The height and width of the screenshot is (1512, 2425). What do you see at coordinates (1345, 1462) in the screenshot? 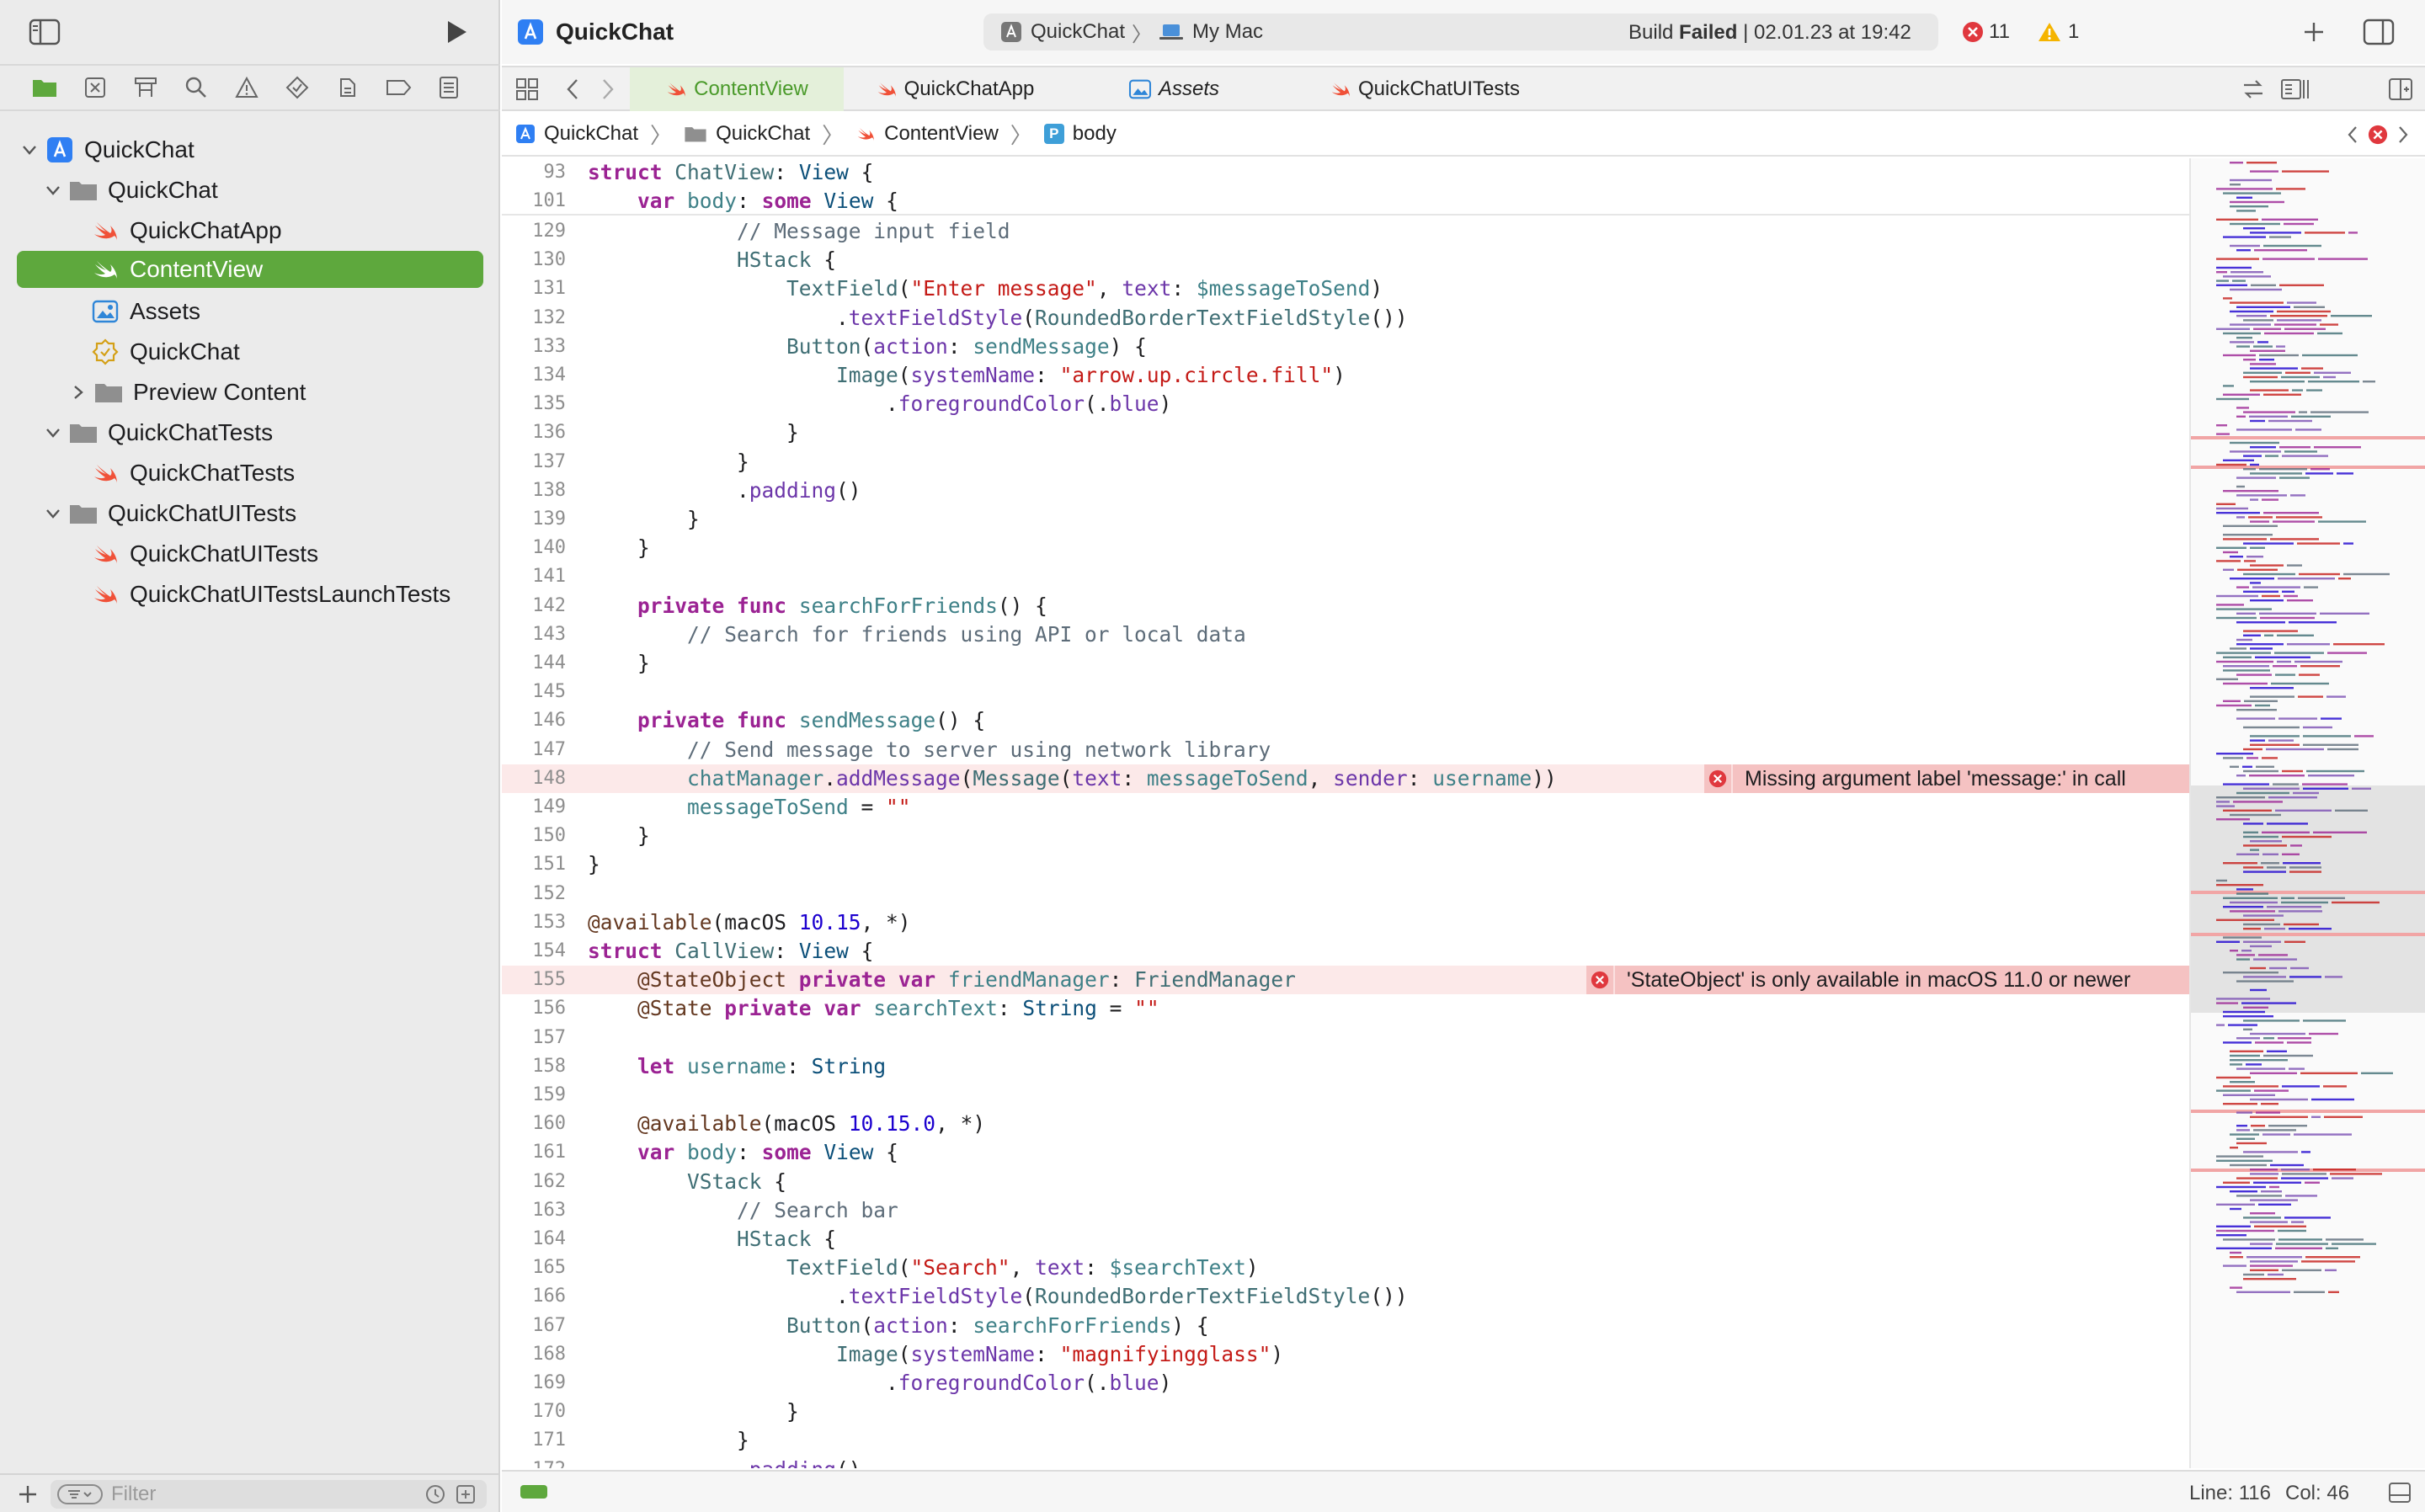
I see `code-line: 172 .padding()` at bounding box center [1345, 1462].